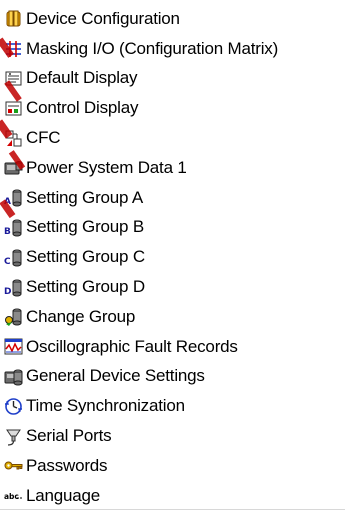  I want to click on tree-item-masking-io: Masking I/O (Configuration Matrix), so click(172, 49).